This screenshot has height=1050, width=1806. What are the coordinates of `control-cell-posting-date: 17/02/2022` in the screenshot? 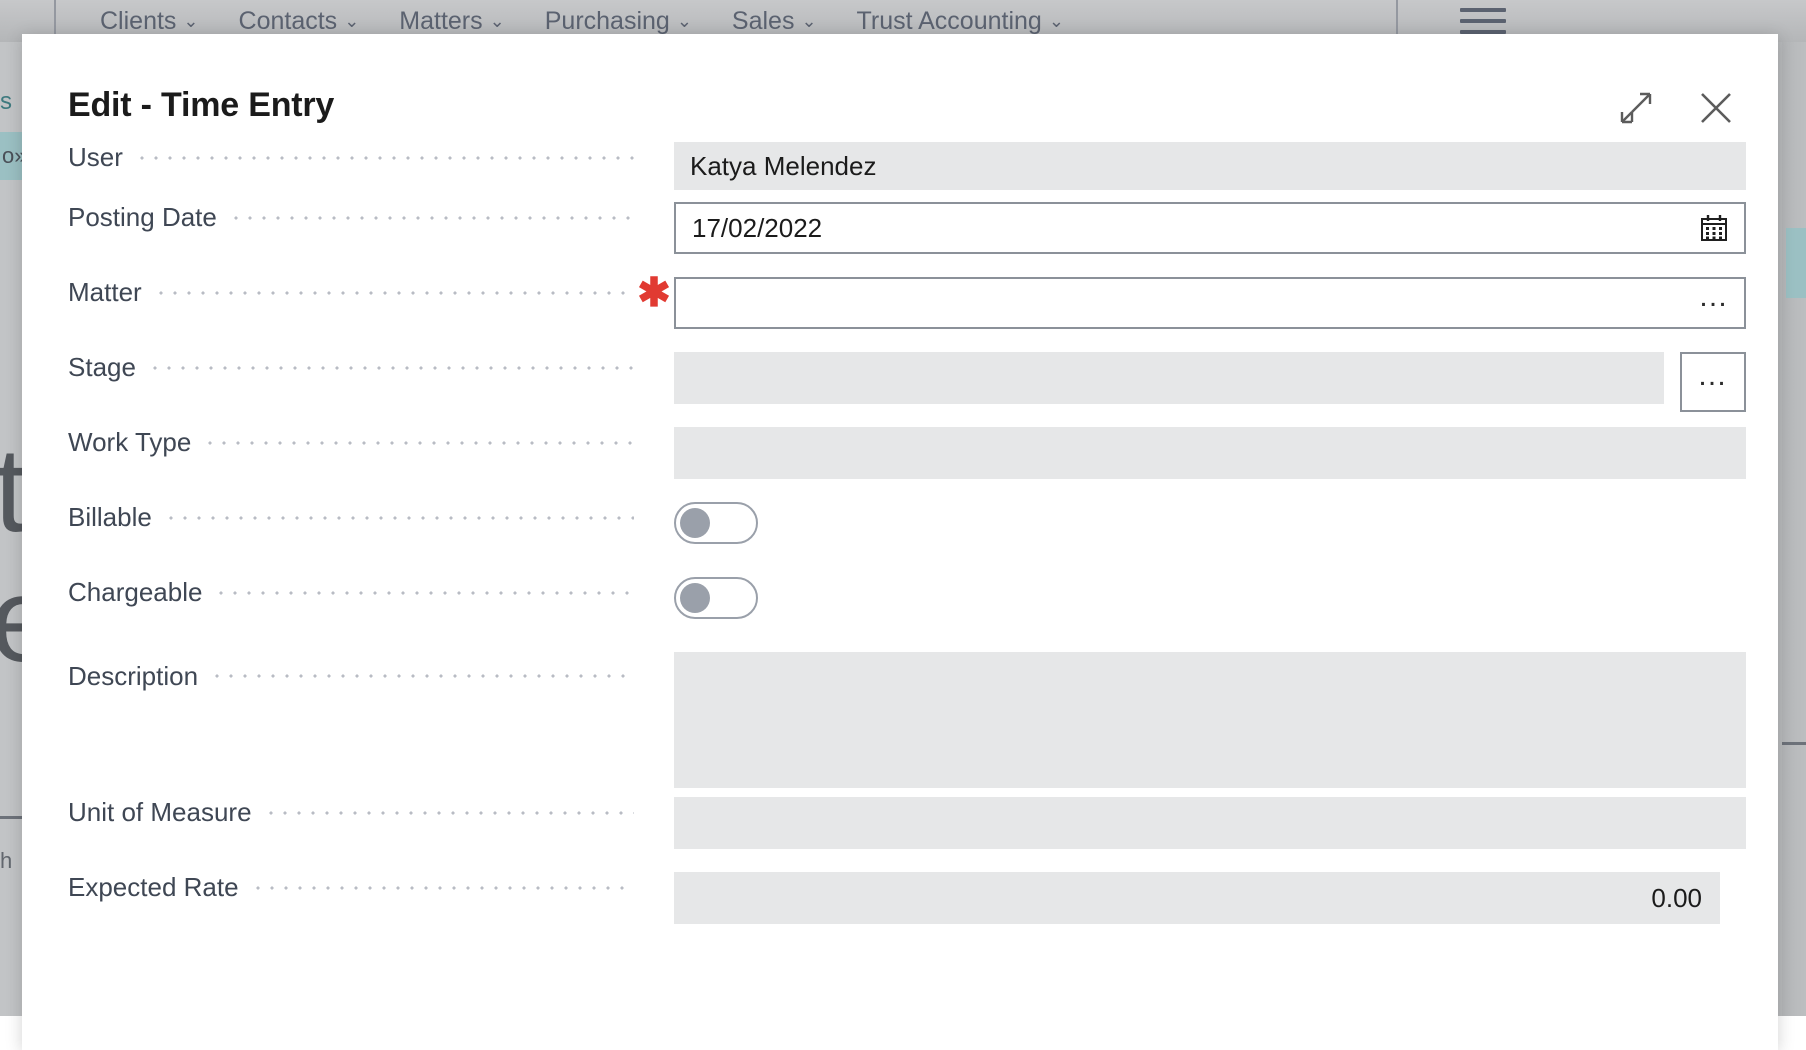 It's located at (1226, 228).